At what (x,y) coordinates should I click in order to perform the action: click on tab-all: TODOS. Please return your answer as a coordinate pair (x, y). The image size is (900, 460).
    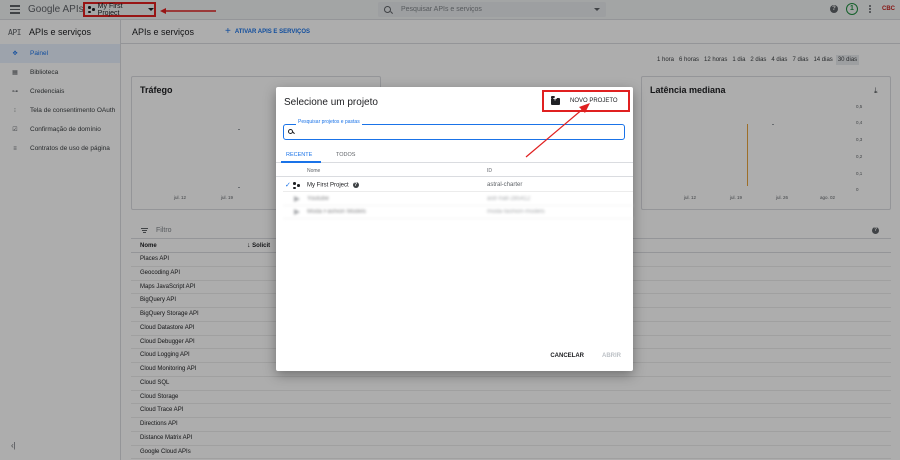
    Looking at the image, I should click on (345, 155).